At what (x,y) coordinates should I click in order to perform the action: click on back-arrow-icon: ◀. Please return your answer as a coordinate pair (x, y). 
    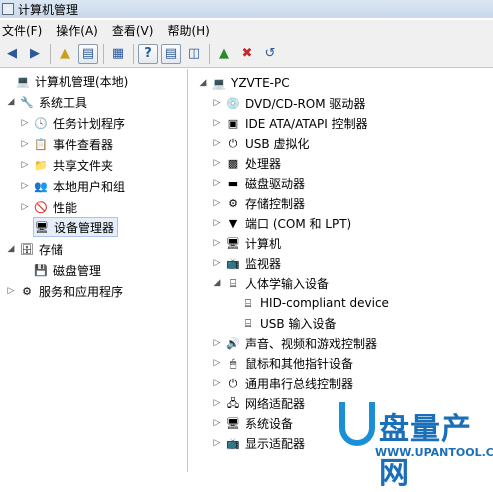
    Looking at the image, I should click on (12, 54).